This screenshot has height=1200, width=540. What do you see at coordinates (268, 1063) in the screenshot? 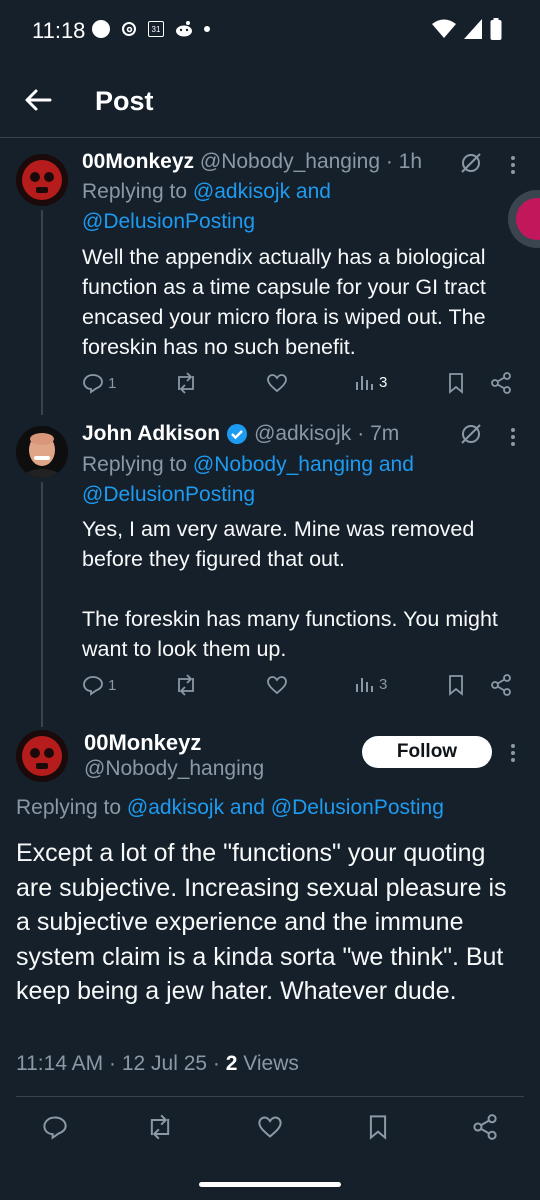
I see `views-label: Views` at bounding box center [268, 1063].